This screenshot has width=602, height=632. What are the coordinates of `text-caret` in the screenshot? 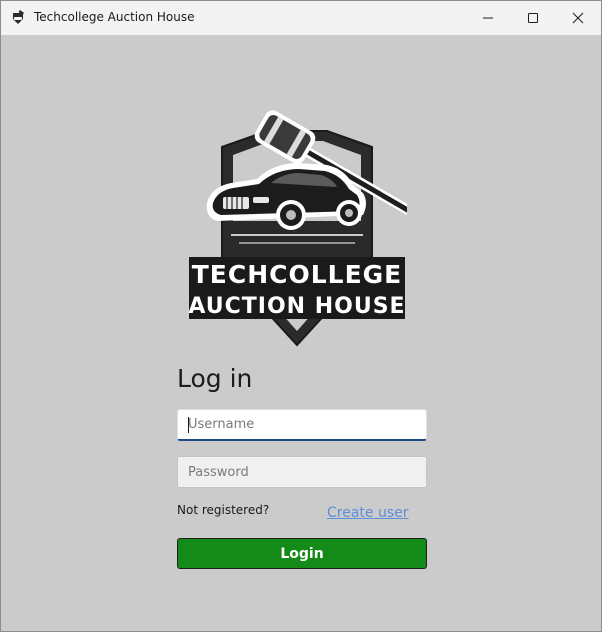 It's located at (188, 425).